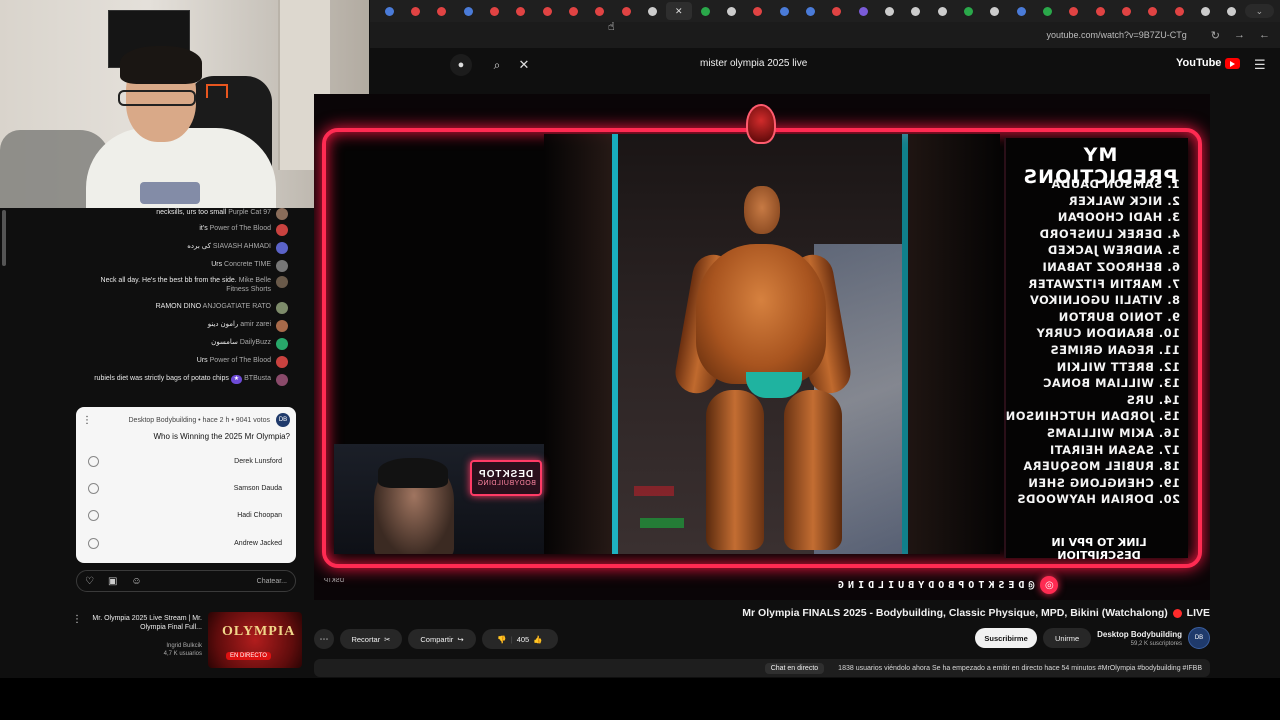 This screenshot has height=720, width=1280. What do you see at coordinates (255, 324) in the screenshot?
I see `chat-author: amir zarei` at bounding box center [255, 324].